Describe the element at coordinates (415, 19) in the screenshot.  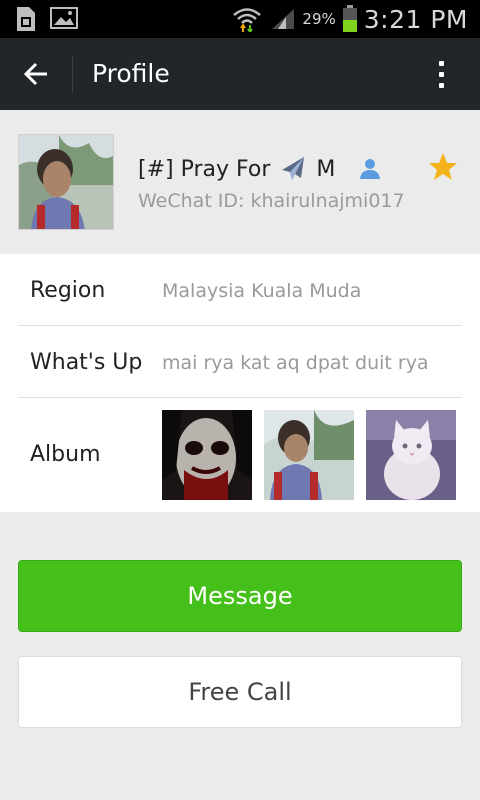
I see `clock: 3:21 PM` at that location.